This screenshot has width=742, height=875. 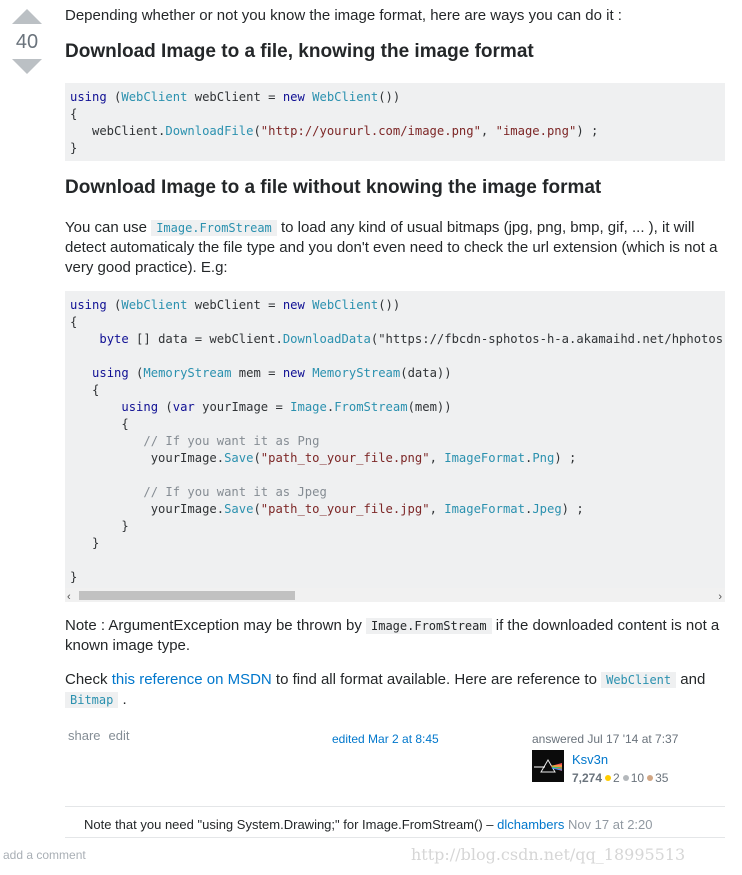 I want to click on inline-code-image-fromstream-note: Image.FromStream, so click(x=429, y=626).